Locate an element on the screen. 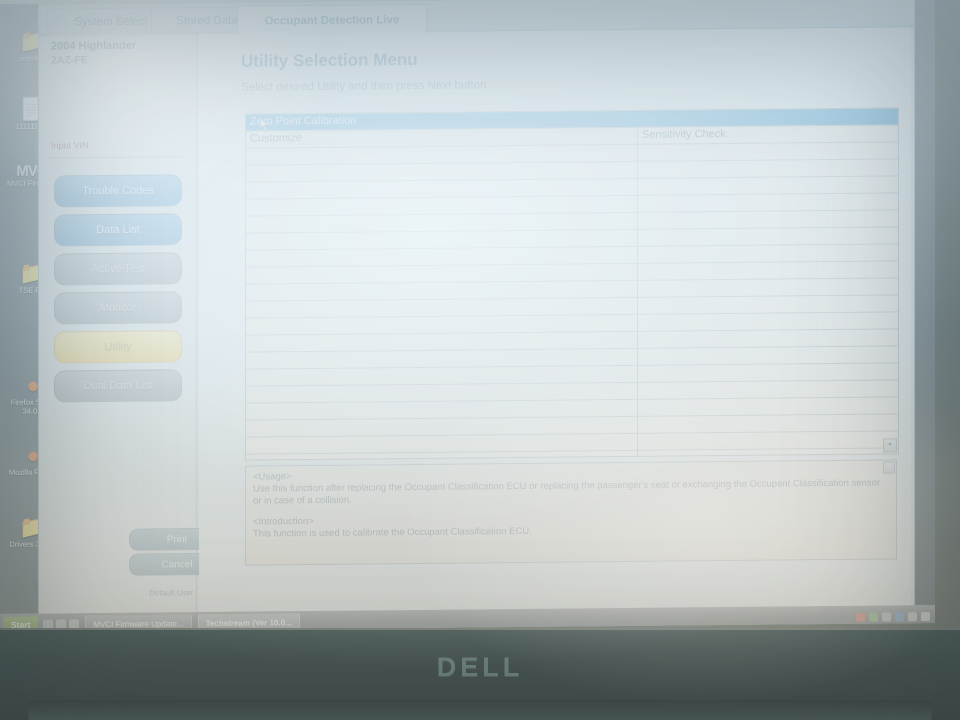  dell-logo: DELL is located at coordinates (480, 667).